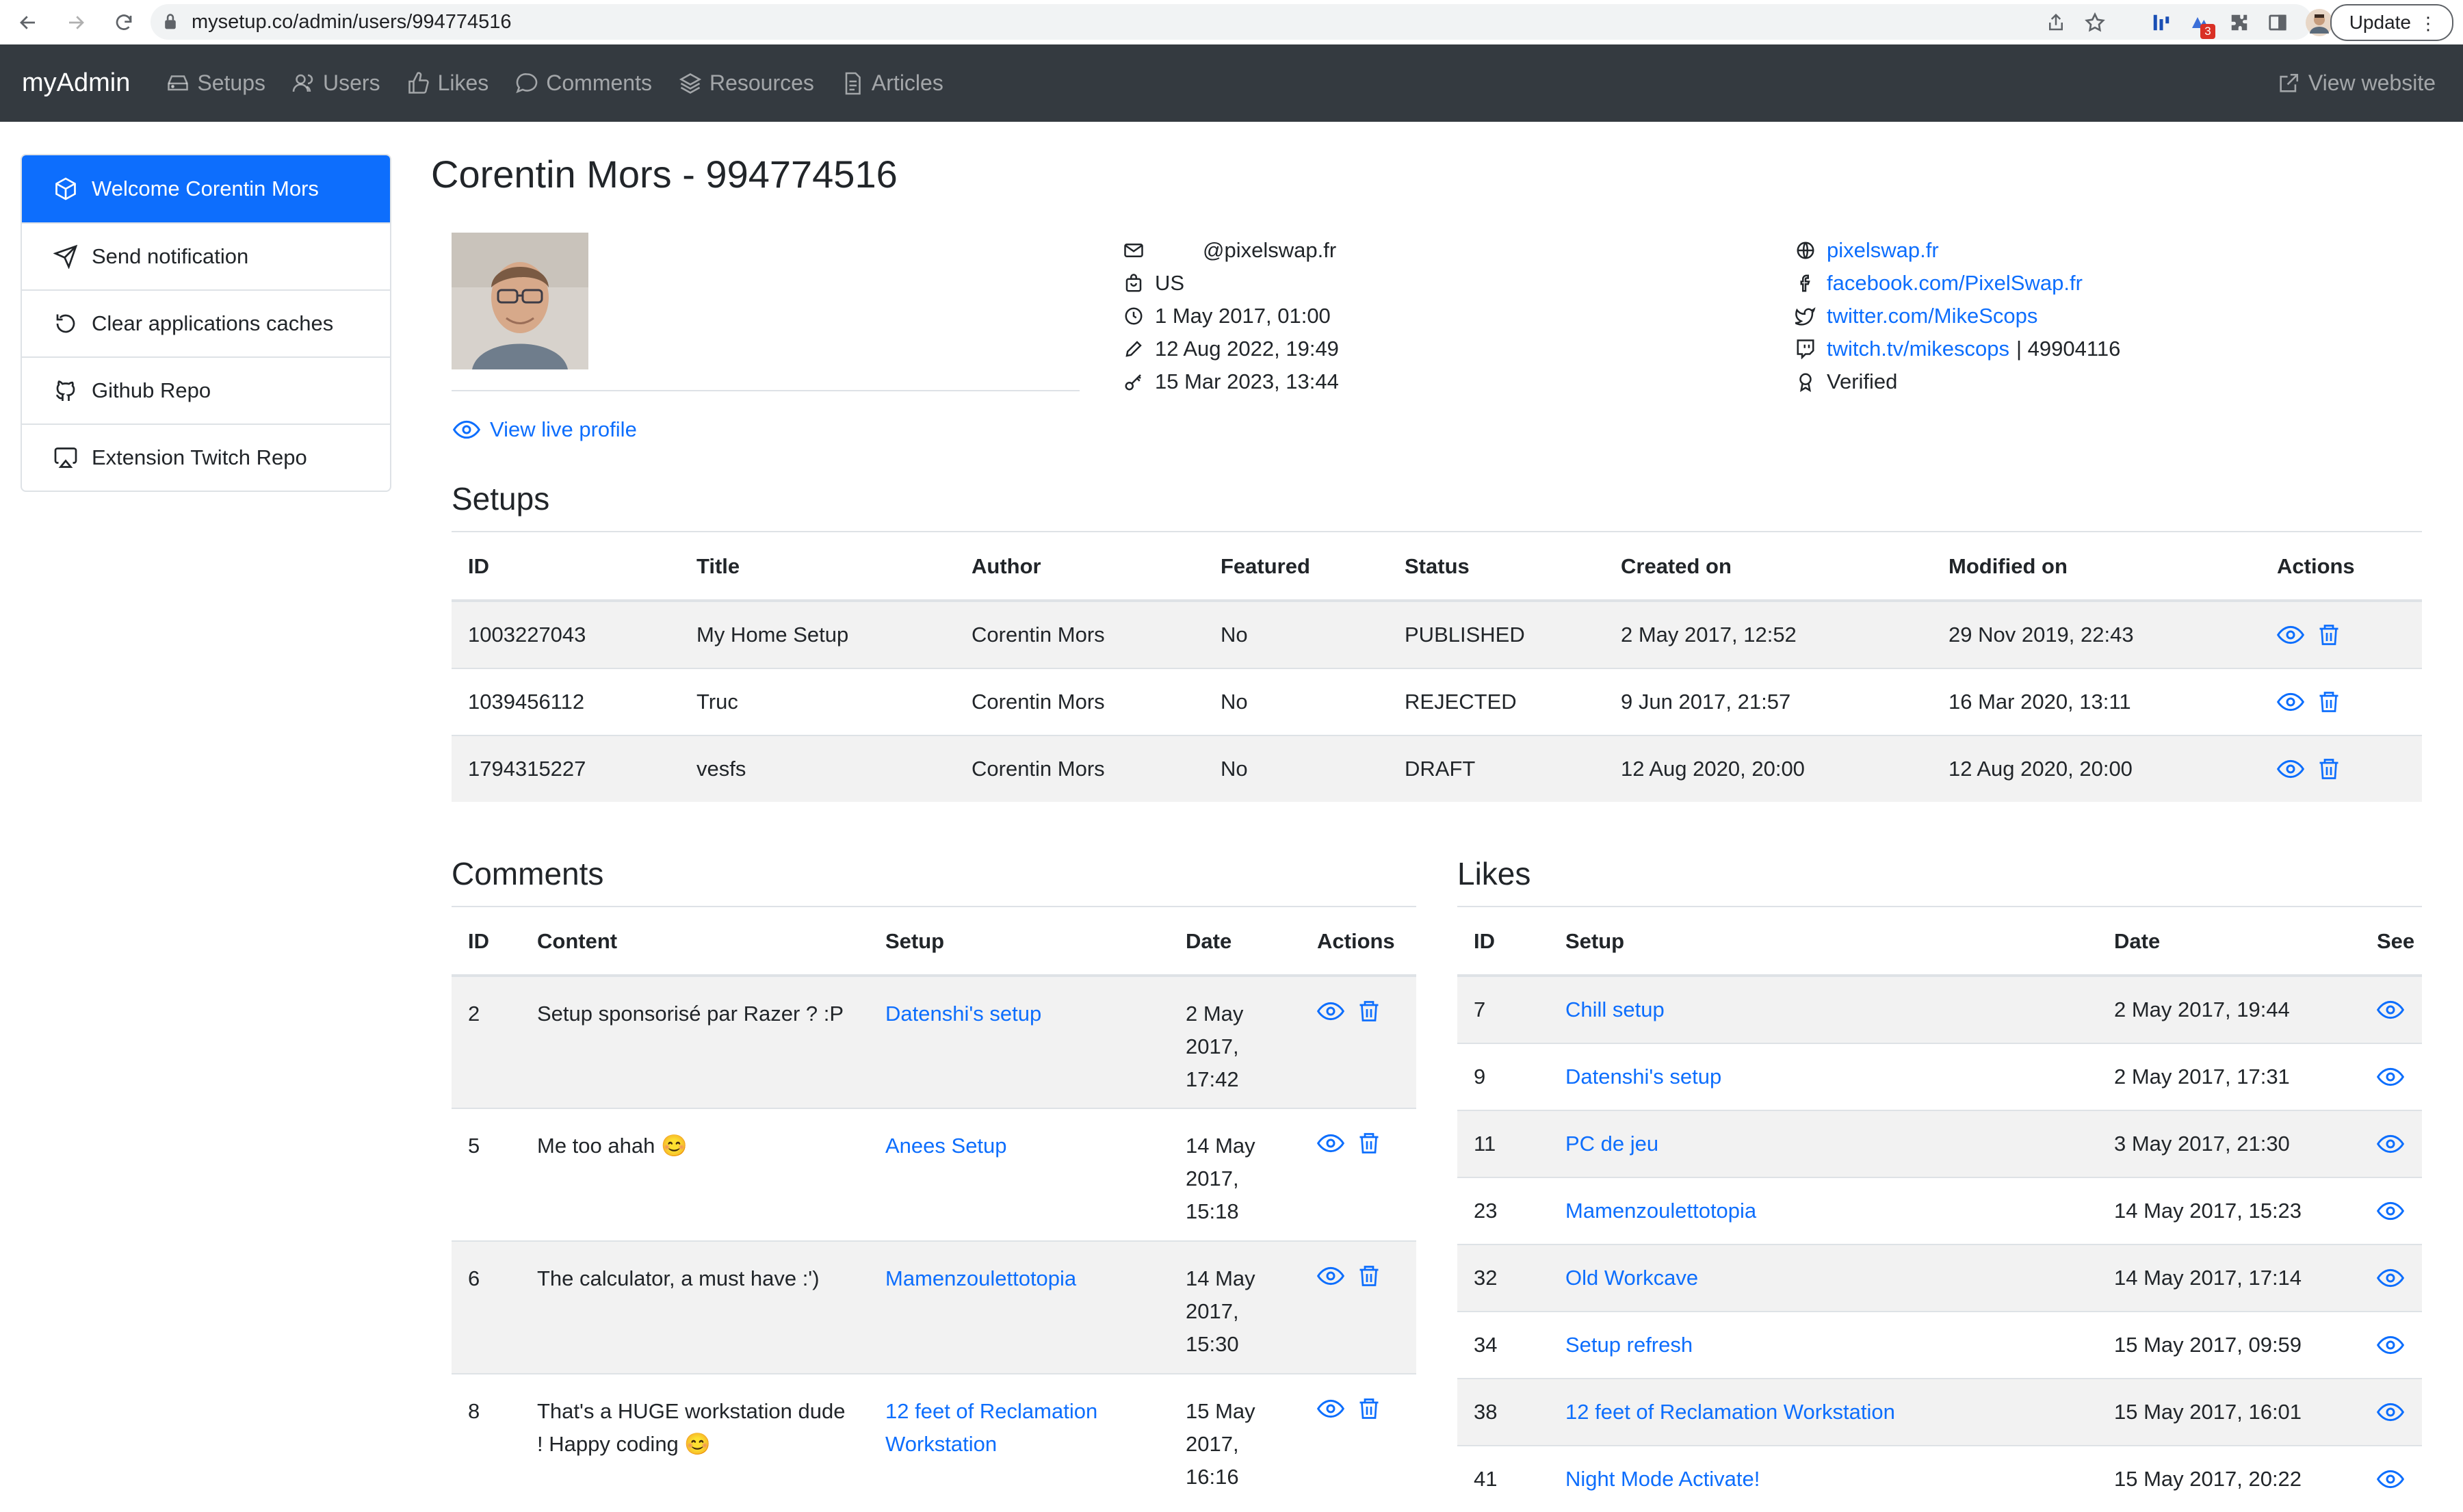 This screenshot has height=1512, width=2463. What do you see at coordinates (1730, 1412) in the screenshot?
I see `like-setup-link: 12 feet of Reclamation Workstation` at bounding box center [1730, 1412].